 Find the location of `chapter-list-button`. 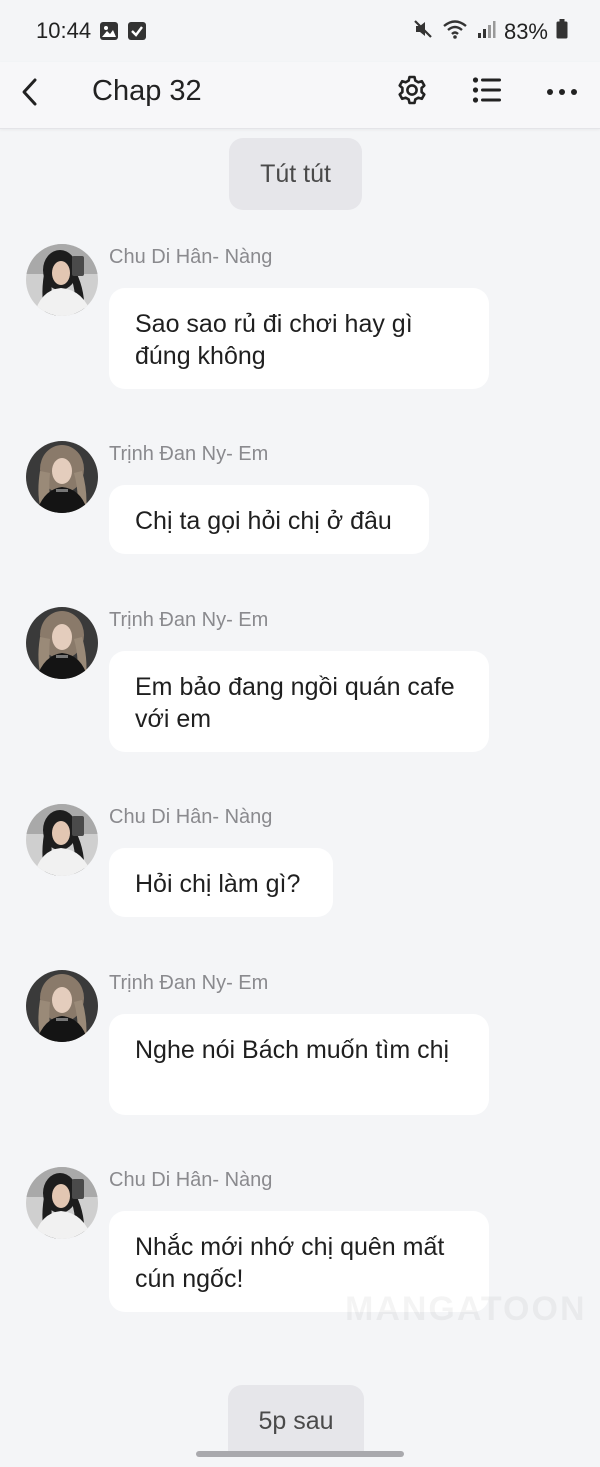

chapter-list-button is located at coordinates (487, 92).